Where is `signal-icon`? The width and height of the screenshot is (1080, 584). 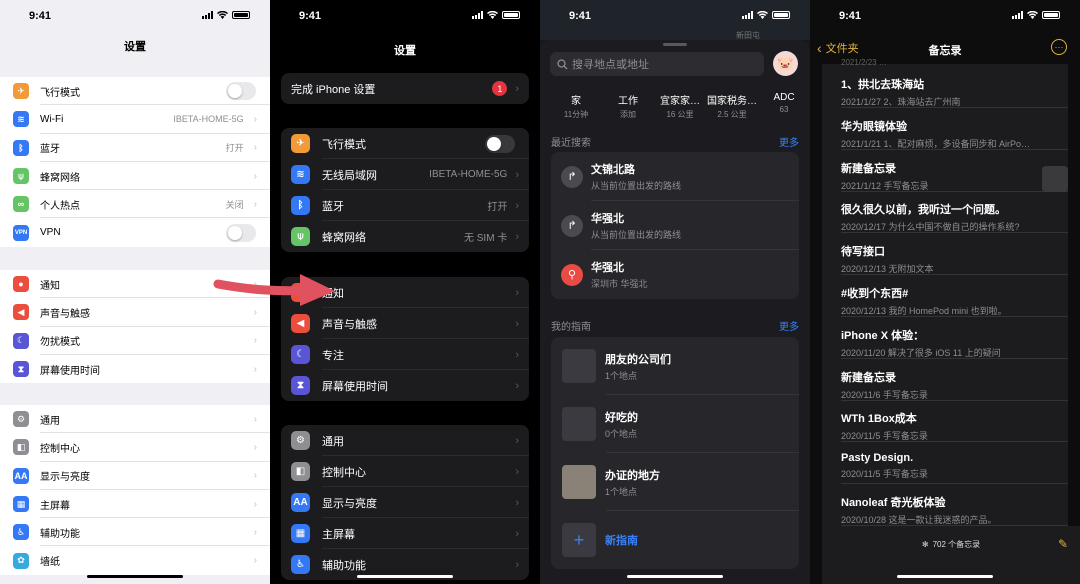 signal-icon is located at coordinates (747, 15).